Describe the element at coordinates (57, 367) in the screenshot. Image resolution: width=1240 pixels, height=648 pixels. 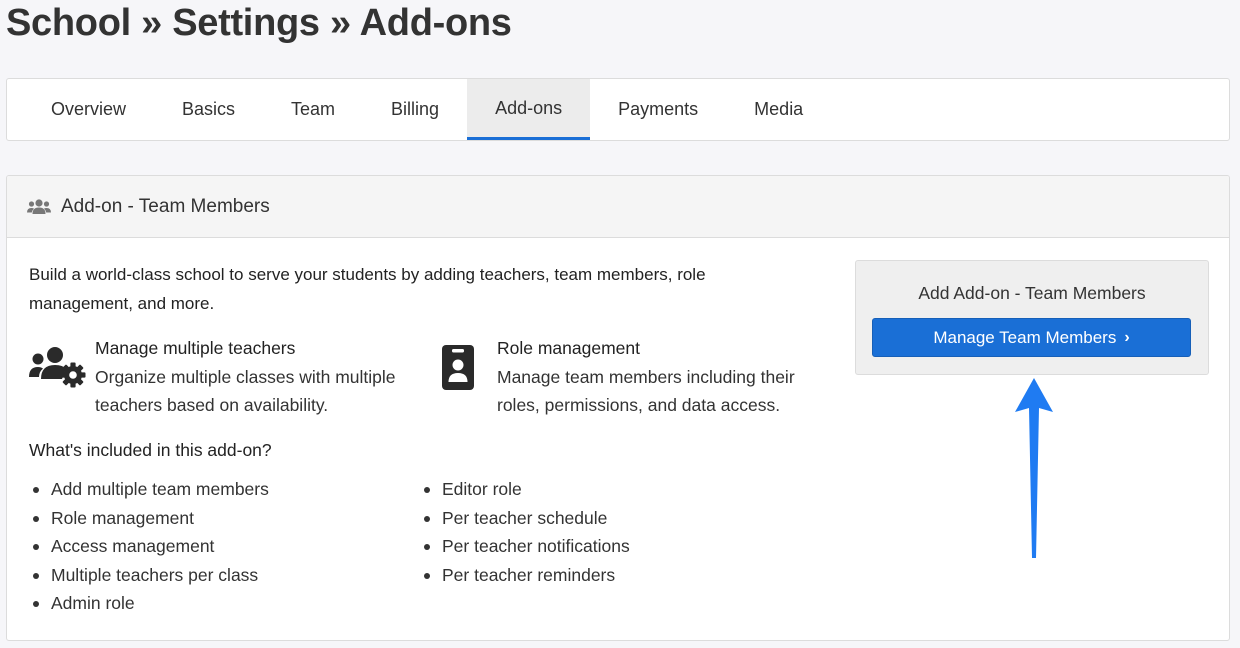
I see `users-gear-icon` at that location.